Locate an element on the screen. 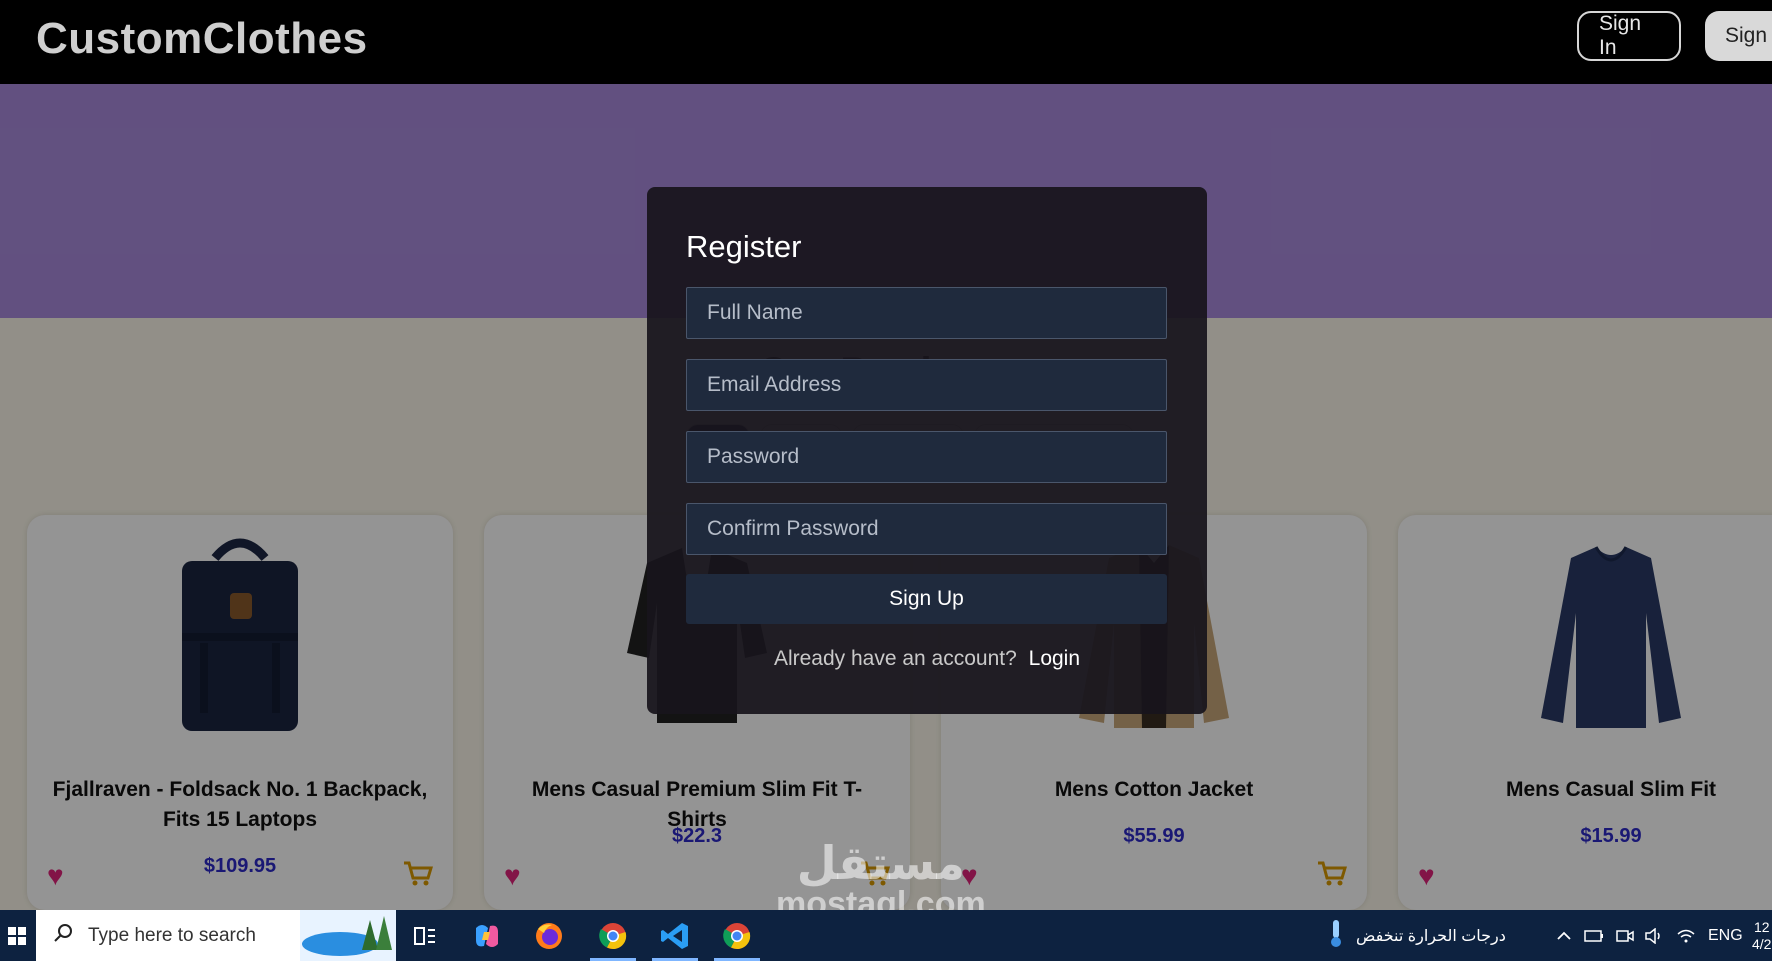 The height and width of the screenshot is (966, 1772). vscode-icon is located at coordinates (675, 935).